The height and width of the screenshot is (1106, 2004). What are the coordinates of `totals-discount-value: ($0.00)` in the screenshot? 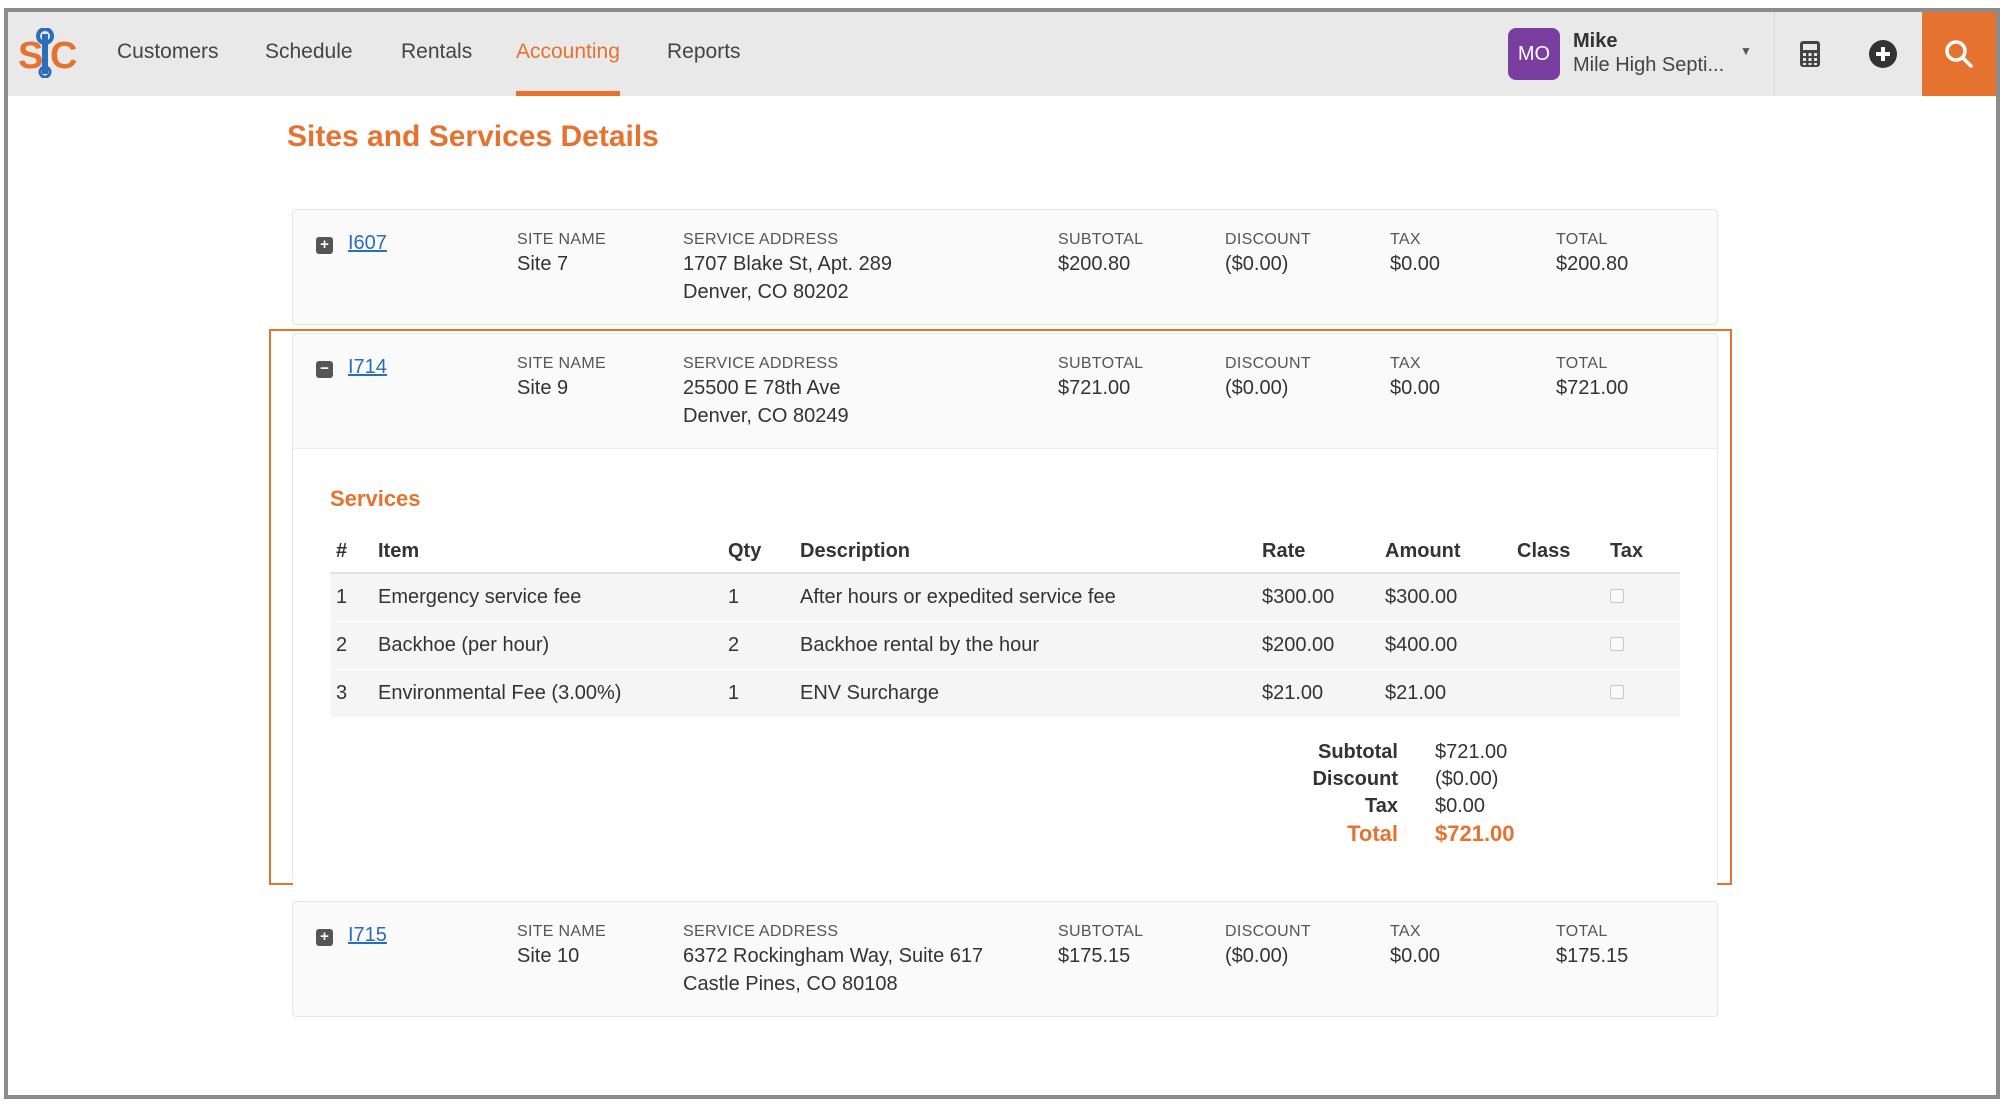 It's located at (1467, 779).